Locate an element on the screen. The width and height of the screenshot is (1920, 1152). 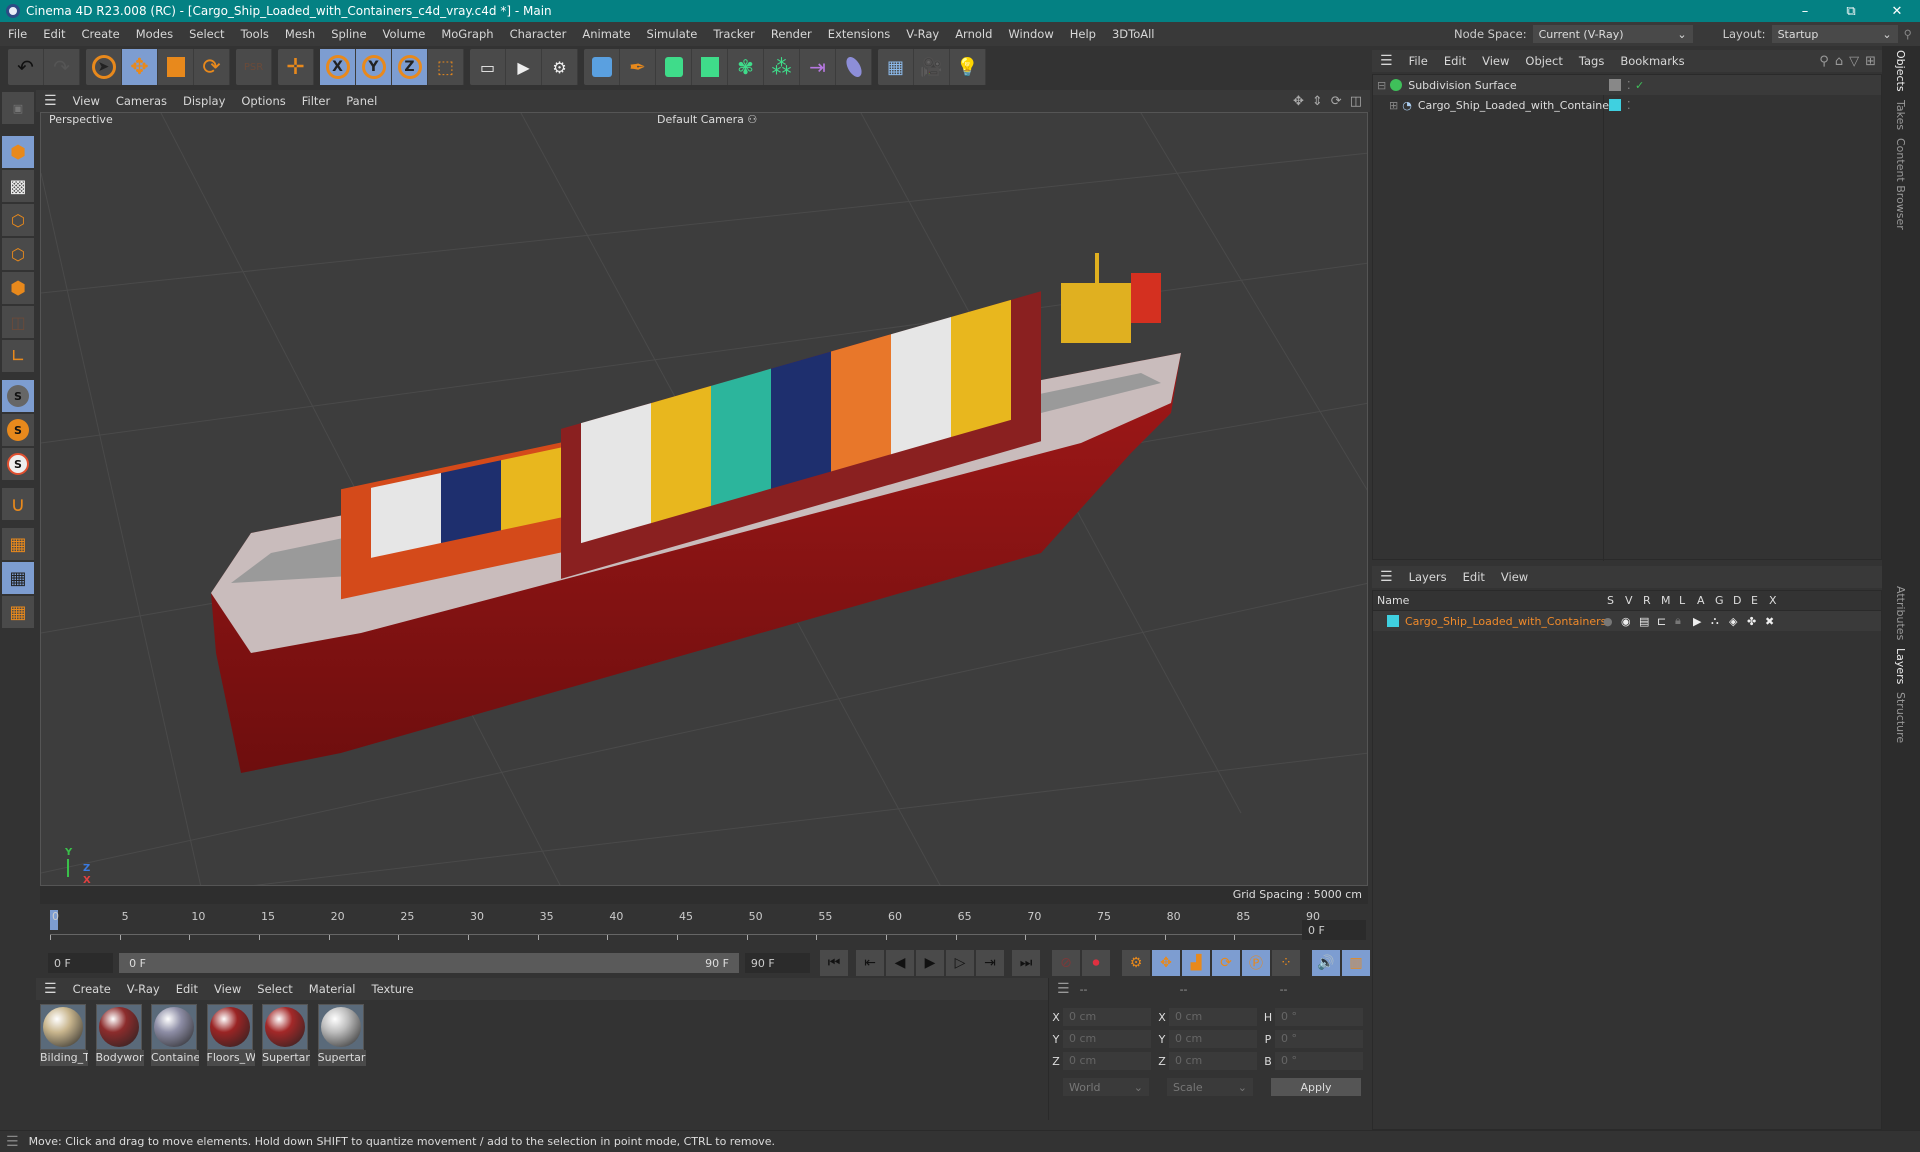
autokey-button: ⏺ is located at coordinates (1096, 963).